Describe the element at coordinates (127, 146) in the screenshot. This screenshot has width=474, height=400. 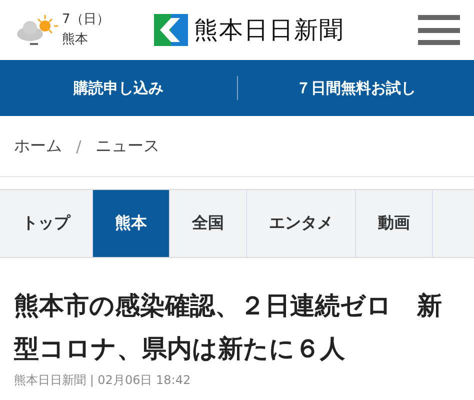
I see `breadcrumb-link: ニュース` at that location.